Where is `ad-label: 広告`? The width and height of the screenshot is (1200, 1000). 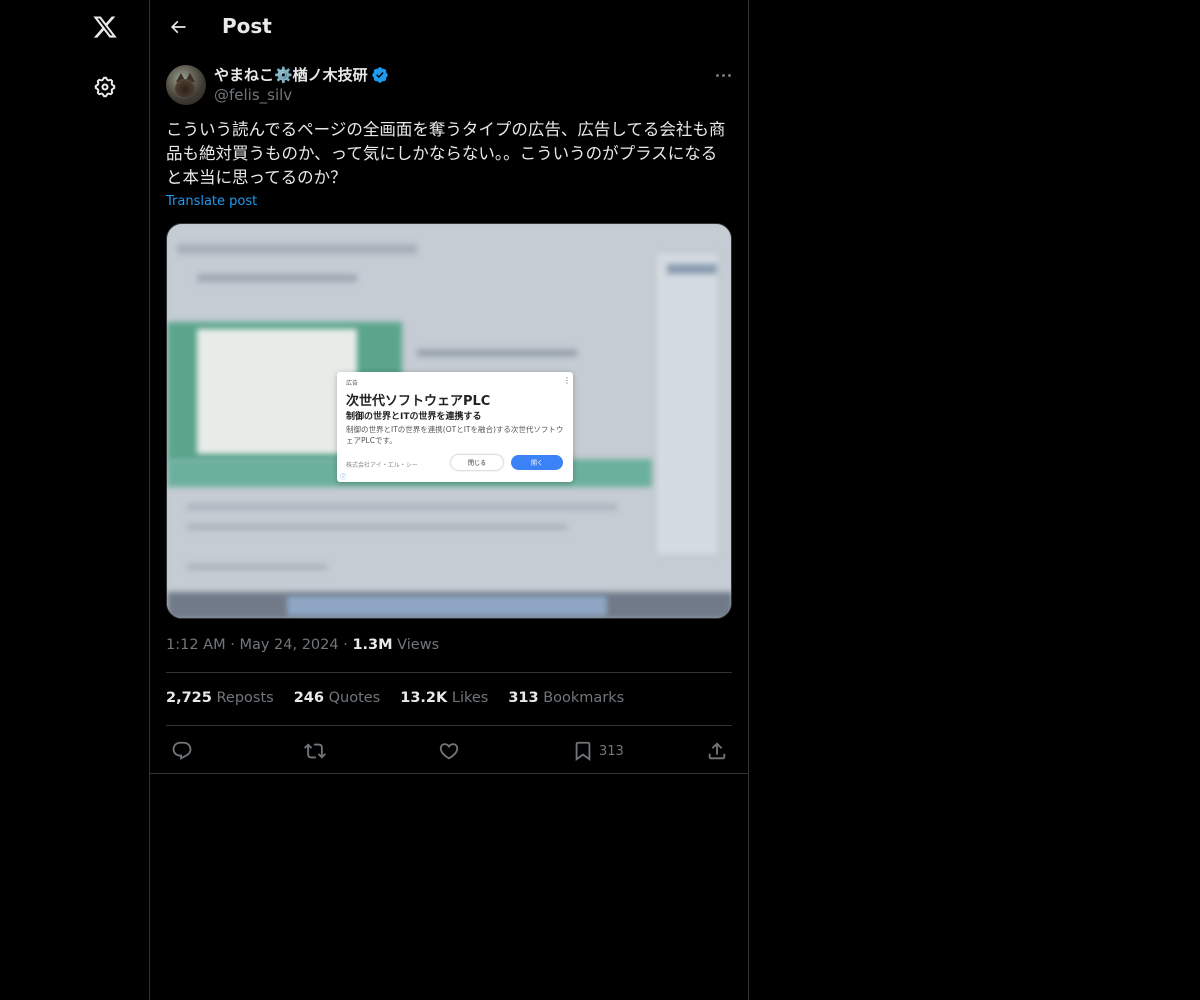
ad-label: 広告 is located at coordinates (352, 383).